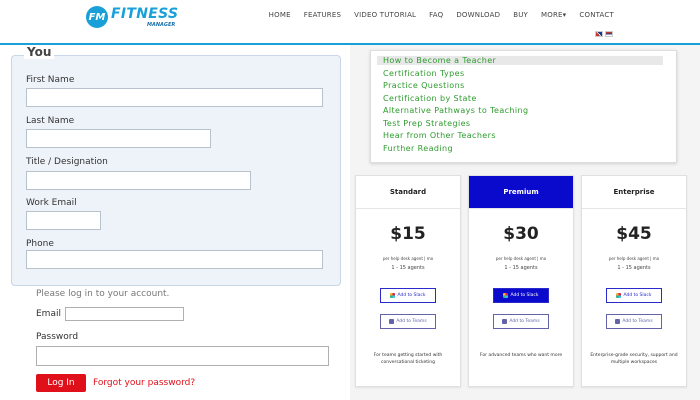  Describe the element at coordinates (39, 52) in the screenshot. I see `form-legend: You` at that location.